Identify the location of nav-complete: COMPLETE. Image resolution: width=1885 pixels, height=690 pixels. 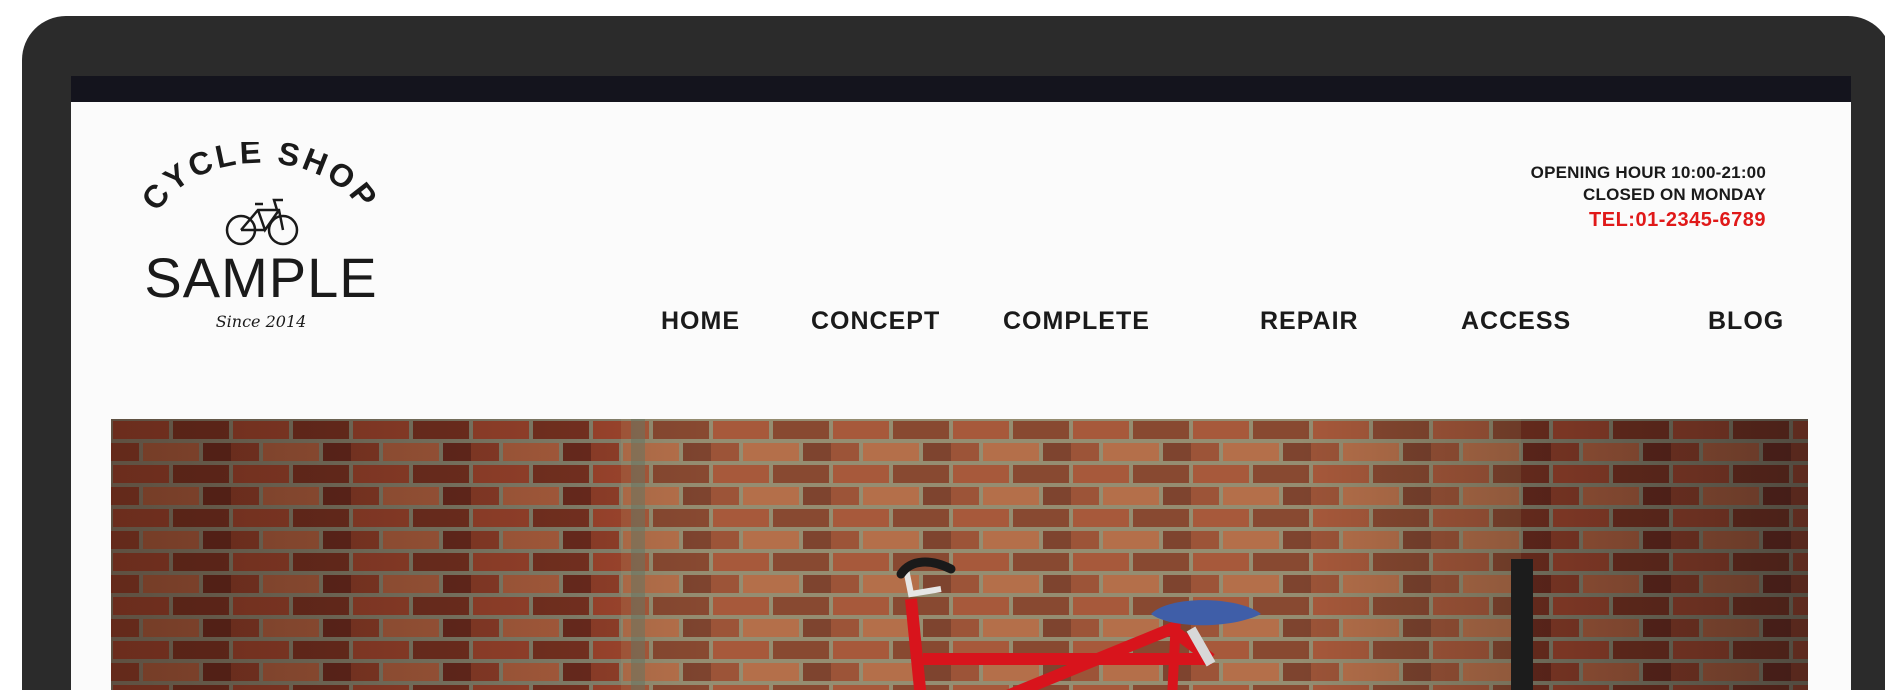
(1076, 321).